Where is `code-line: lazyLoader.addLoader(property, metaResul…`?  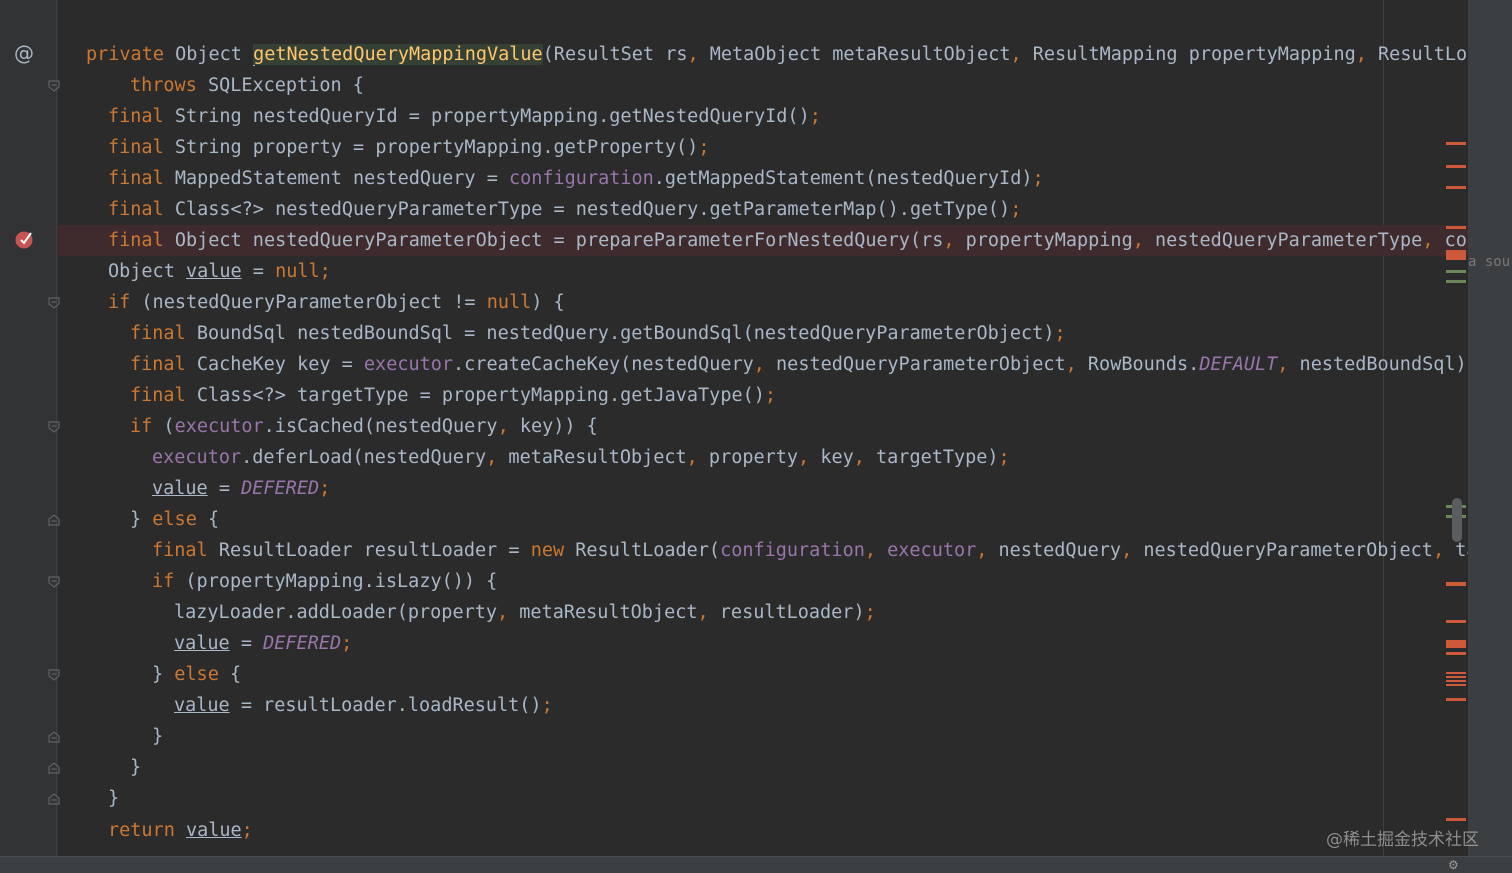
code-line: lazyLoader.addLoader(property, metaResul… is located at coordinates (525, 612).